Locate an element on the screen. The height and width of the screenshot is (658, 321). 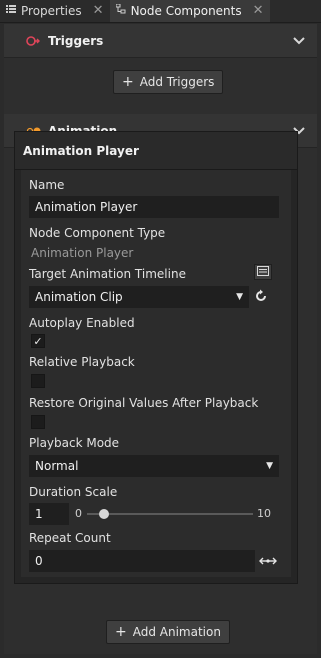
tree-icon is located at coordinates (120, 10).